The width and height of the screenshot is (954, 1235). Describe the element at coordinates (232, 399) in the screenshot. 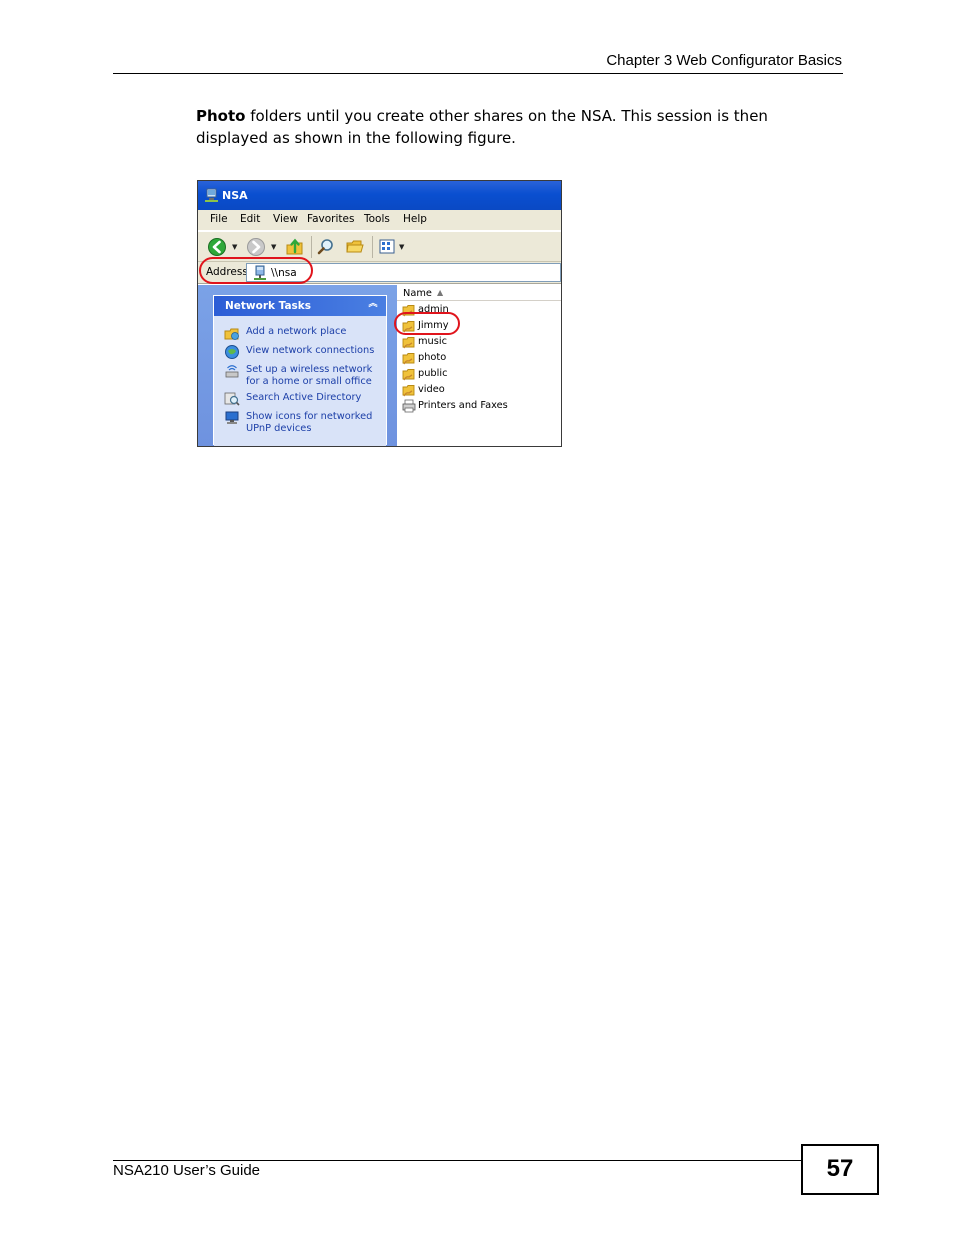

I see `directory-search-icon` at that location.